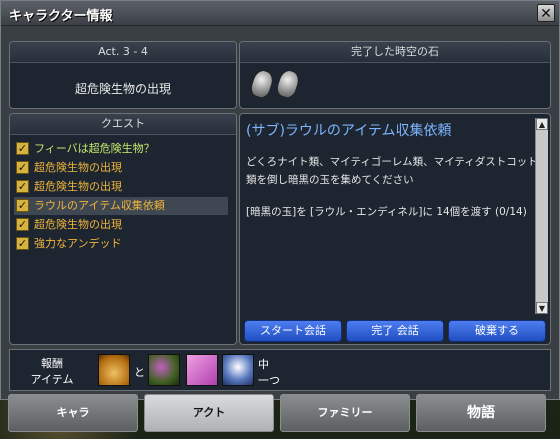  Describe the element at coordinates (280, 13) in the screenshot. I see `title-bar: キャラクター情報 ✕` at that location.